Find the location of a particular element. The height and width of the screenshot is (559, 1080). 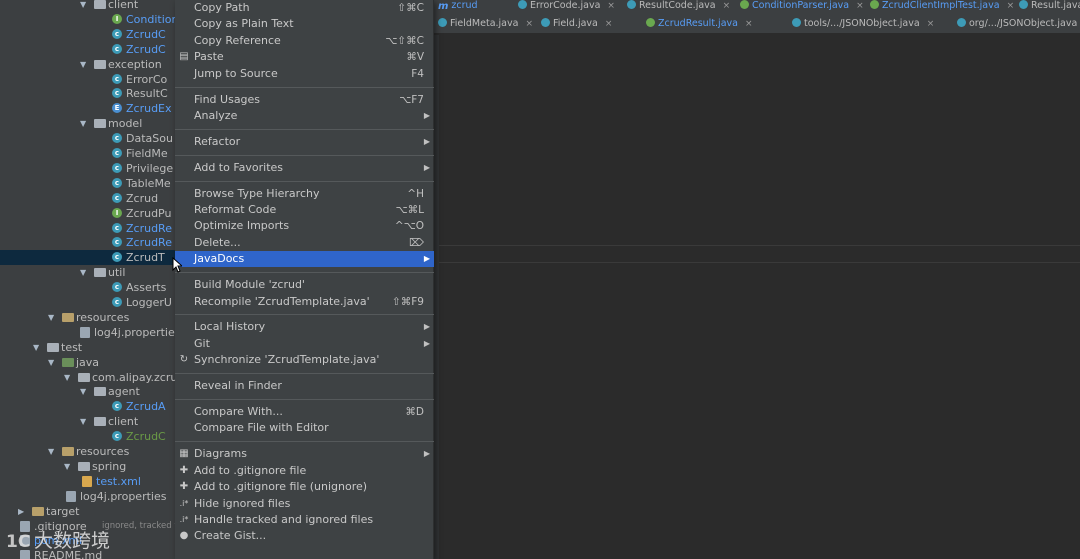

menu-item-build-module-zcrud: Build Module 'zcrud' is located at coordinates (304, 285).